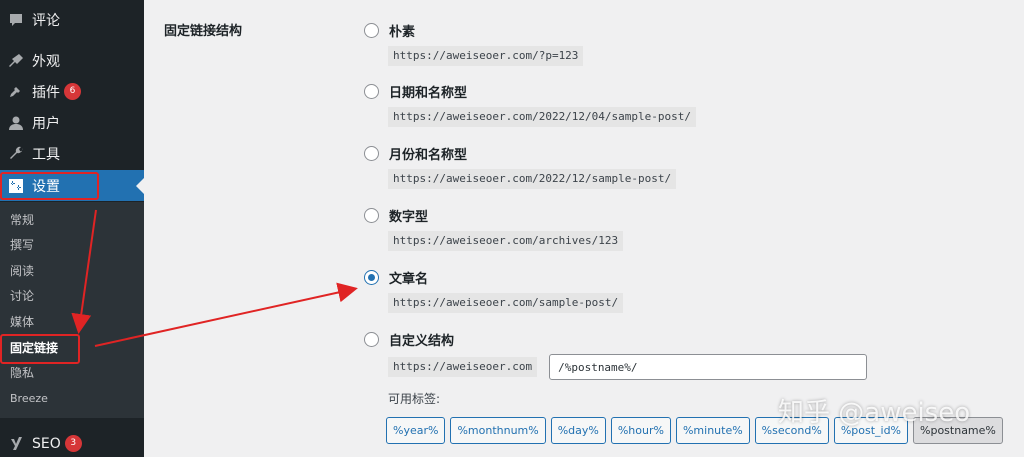 The height and width of the screenshot is (457, 1024). Describe the element at coordinates (428, 91) in the screenshot. I see `option-label: 日期和名称型` at that location.